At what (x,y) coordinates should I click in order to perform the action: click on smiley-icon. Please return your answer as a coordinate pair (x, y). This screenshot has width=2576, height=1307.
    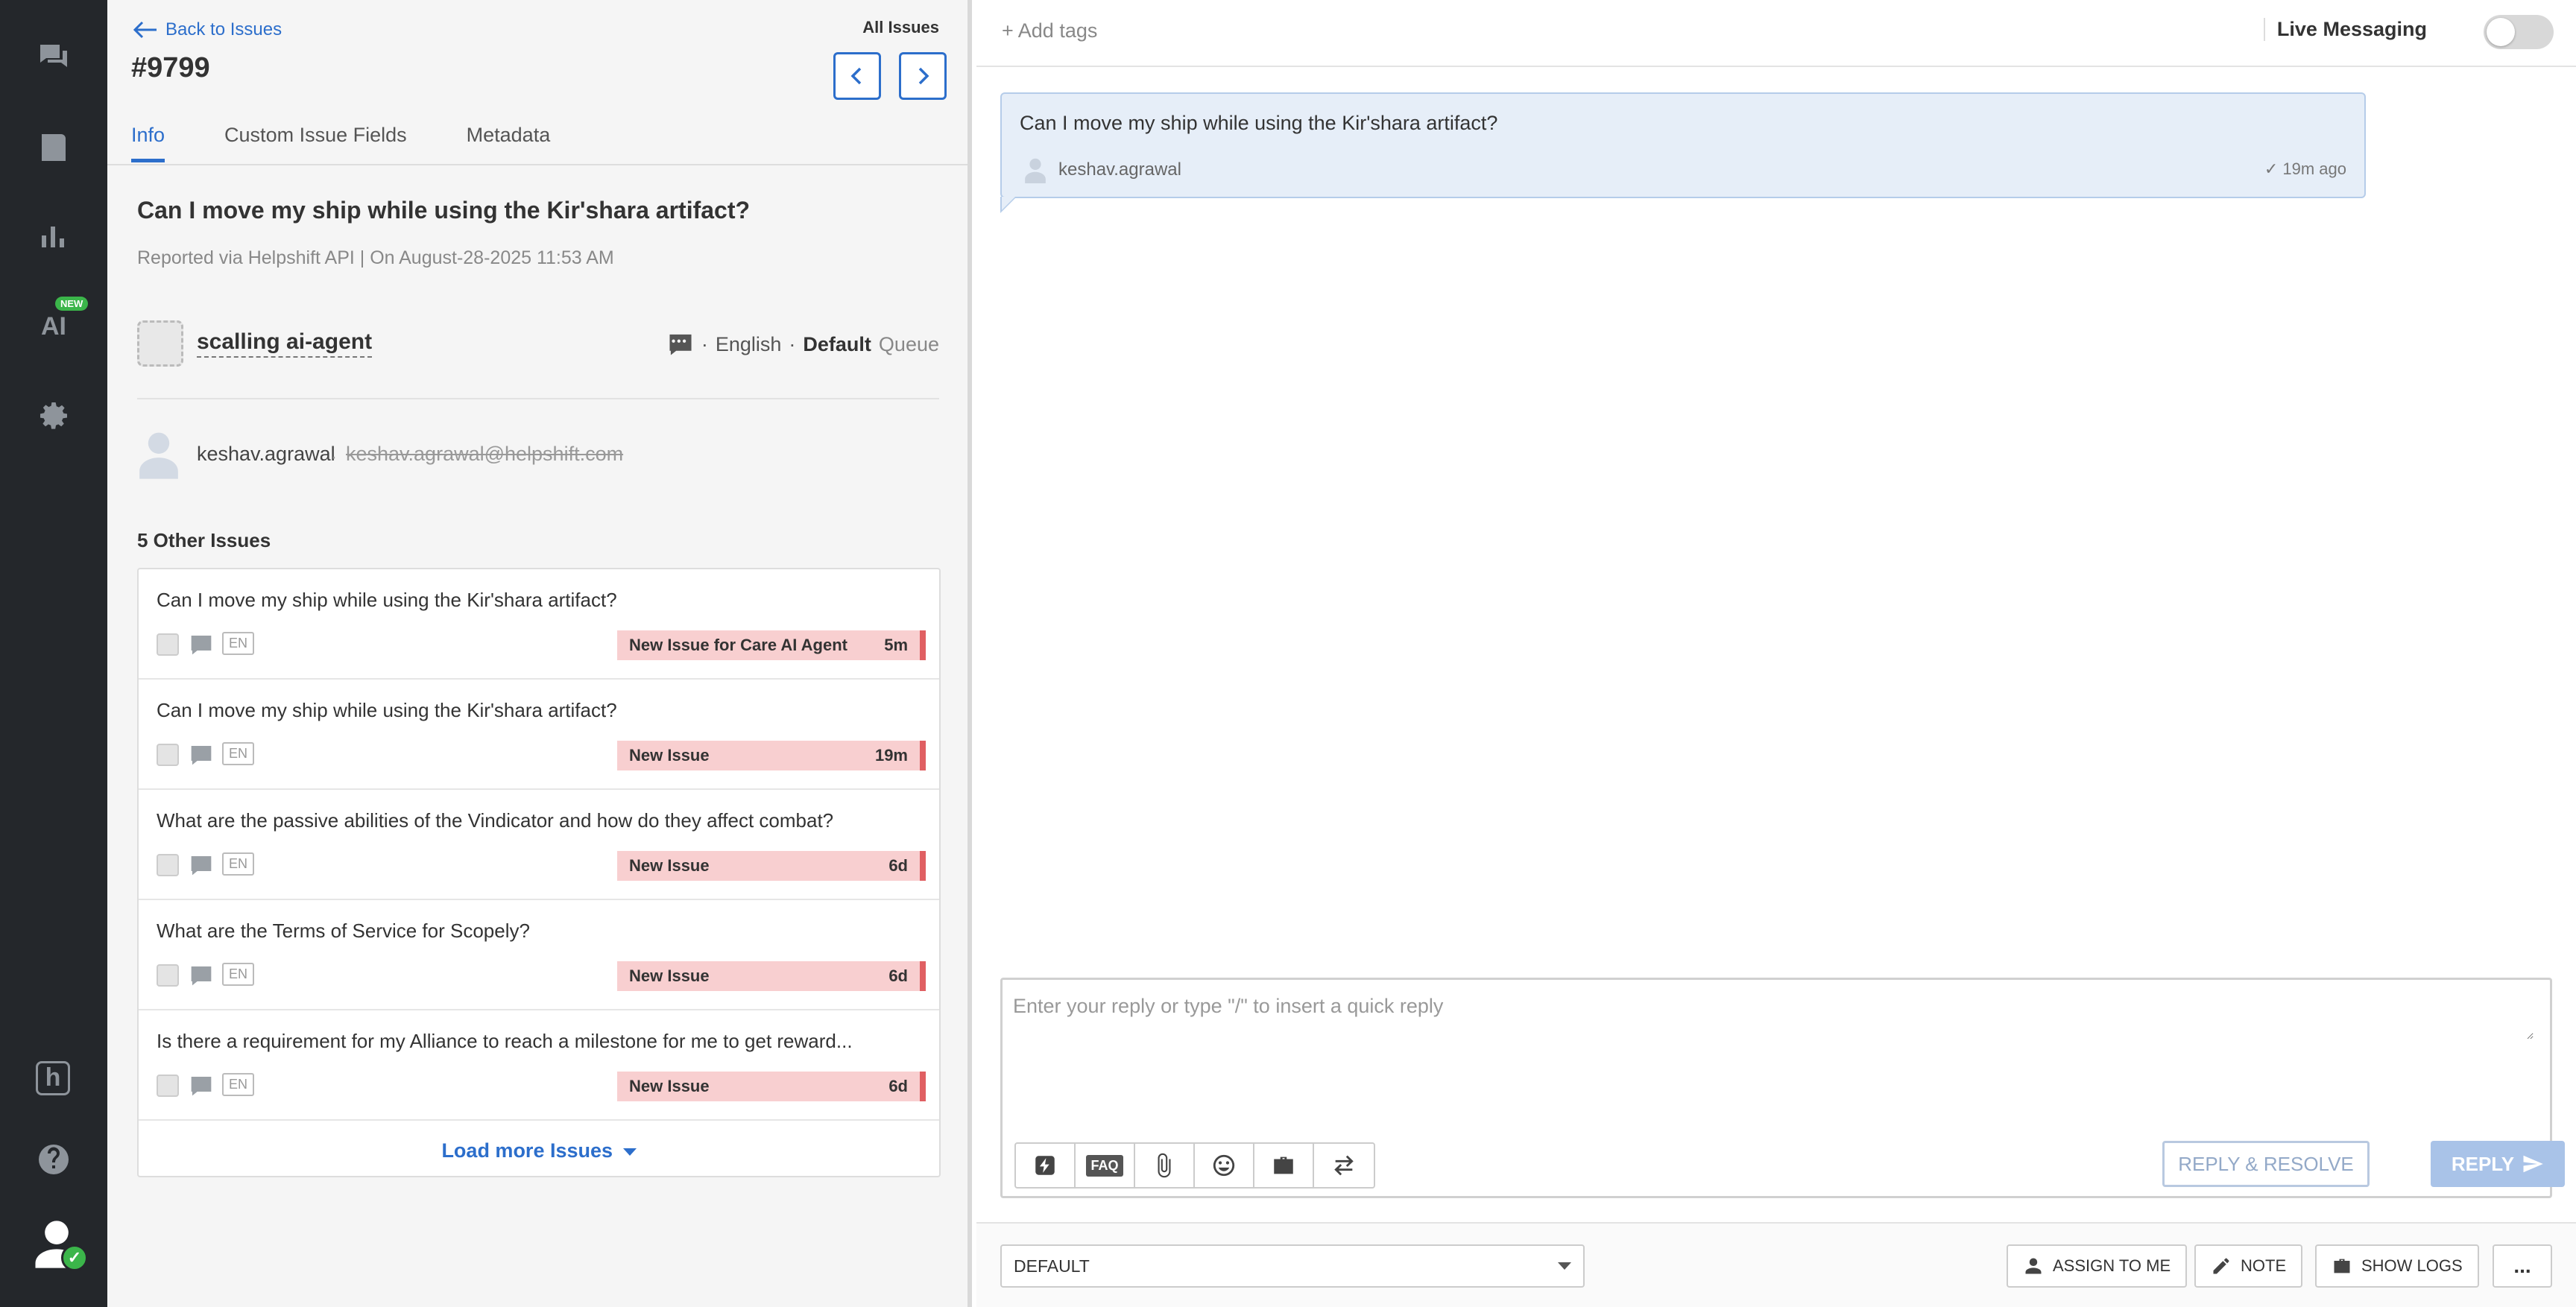
    Looking at the image, I should click on (1224, 1165).